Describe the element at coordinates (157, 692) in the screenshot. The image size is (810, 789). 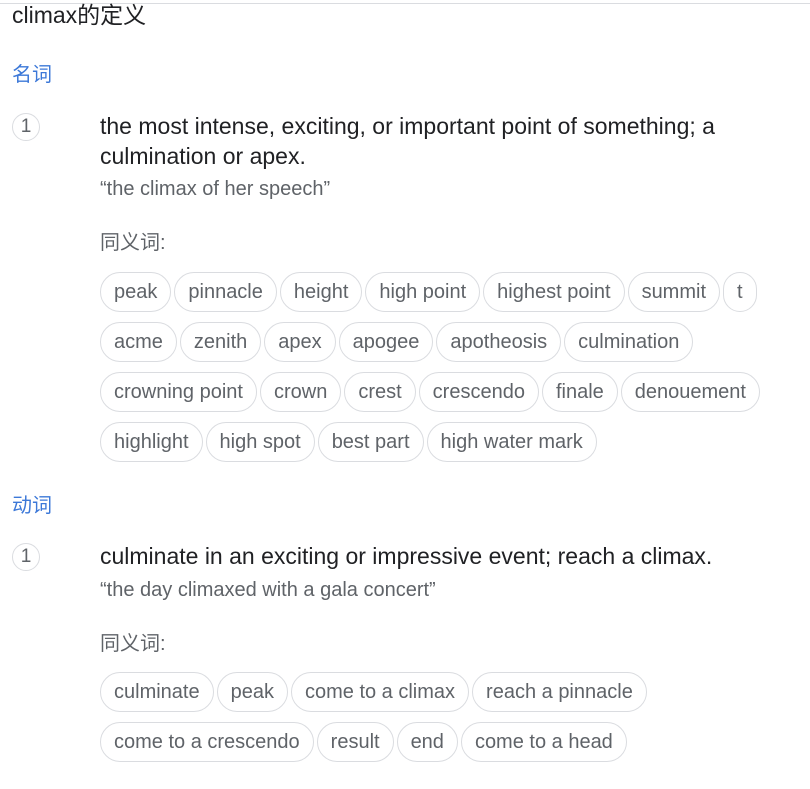
I see `synonym-chip: culminate` at that location.